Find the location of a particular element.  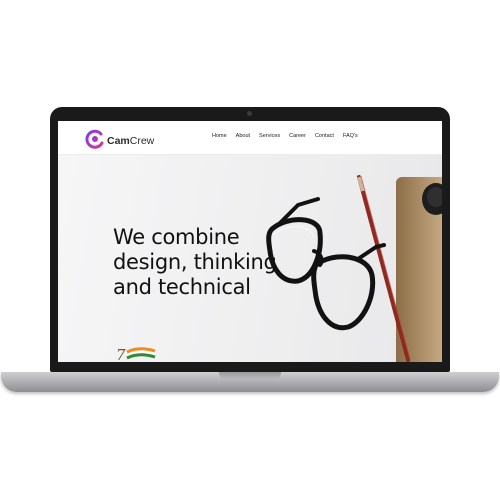

logo-text-cam: Cam is located at coordinates (118, 141).